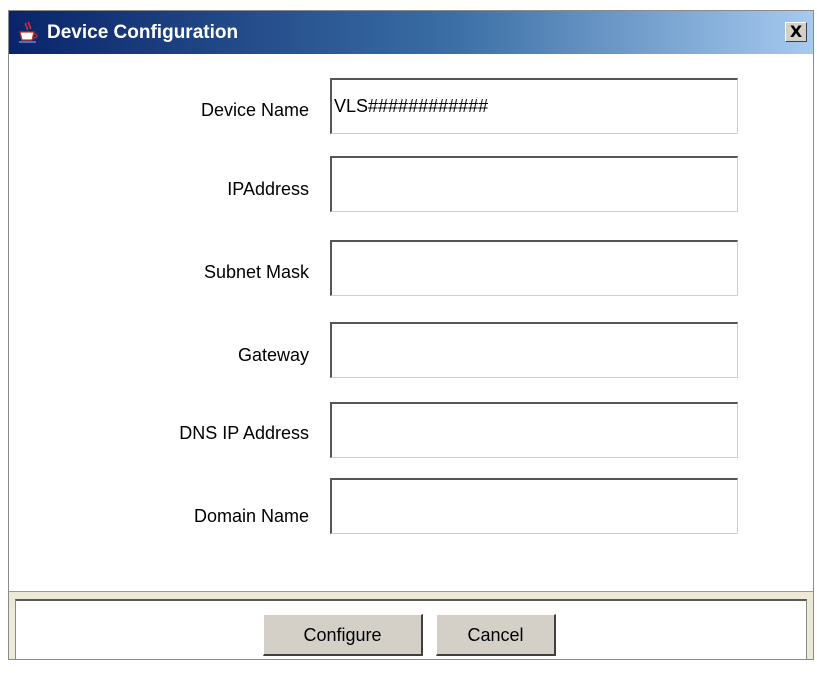 The image size is (817, 675). What do you see at coordinates (254, 110) in the screenshot?
I see `device-name-label: Device Name` at bounding box center [254, 110].